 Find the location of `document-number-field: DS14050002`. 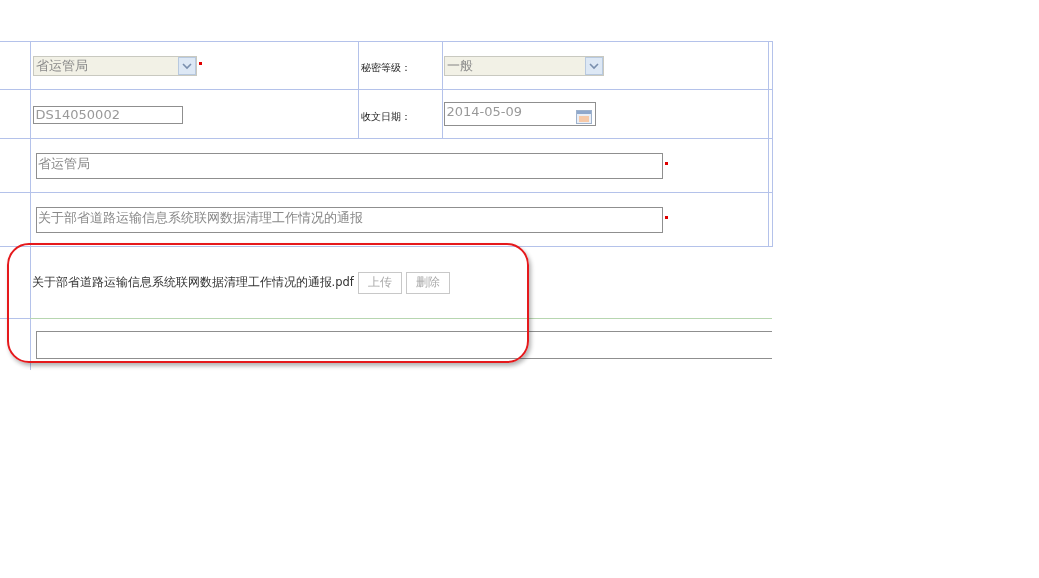

document-number-field: DS14050002 is located at coordinates (107, 114).